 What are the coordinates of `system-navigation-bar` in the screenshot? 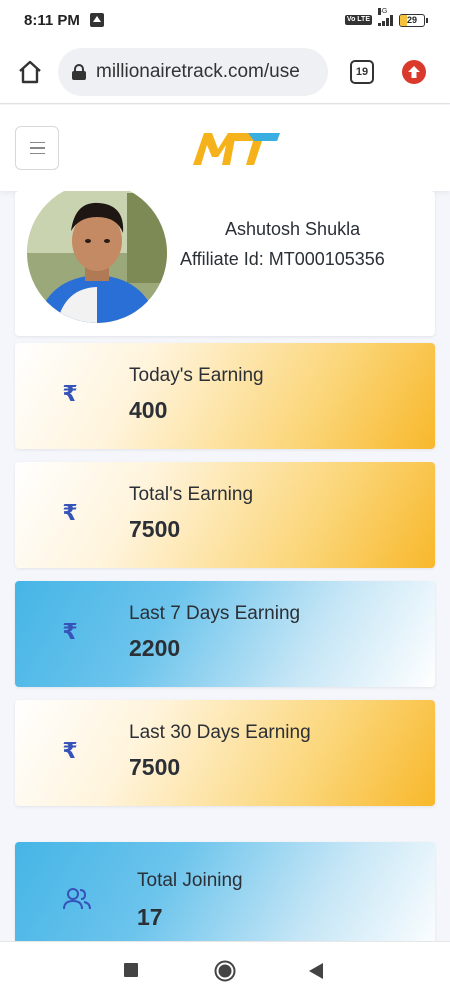 It's located at (225, 970).